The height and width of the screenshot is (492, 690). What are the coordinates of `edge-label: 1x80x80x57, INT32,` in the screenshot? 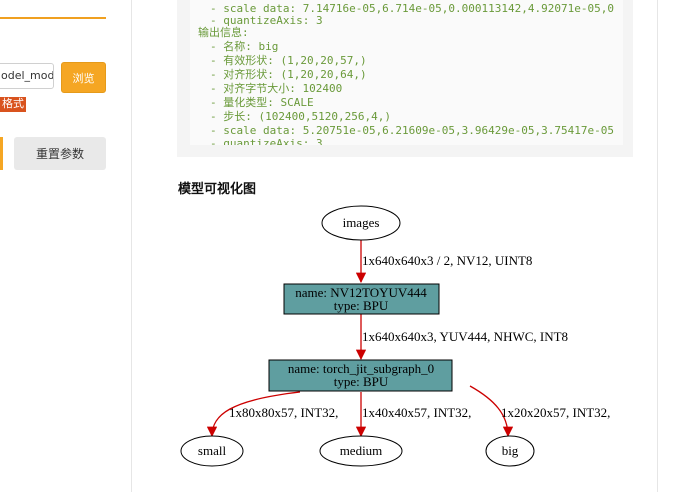 It's located at (283, 412).